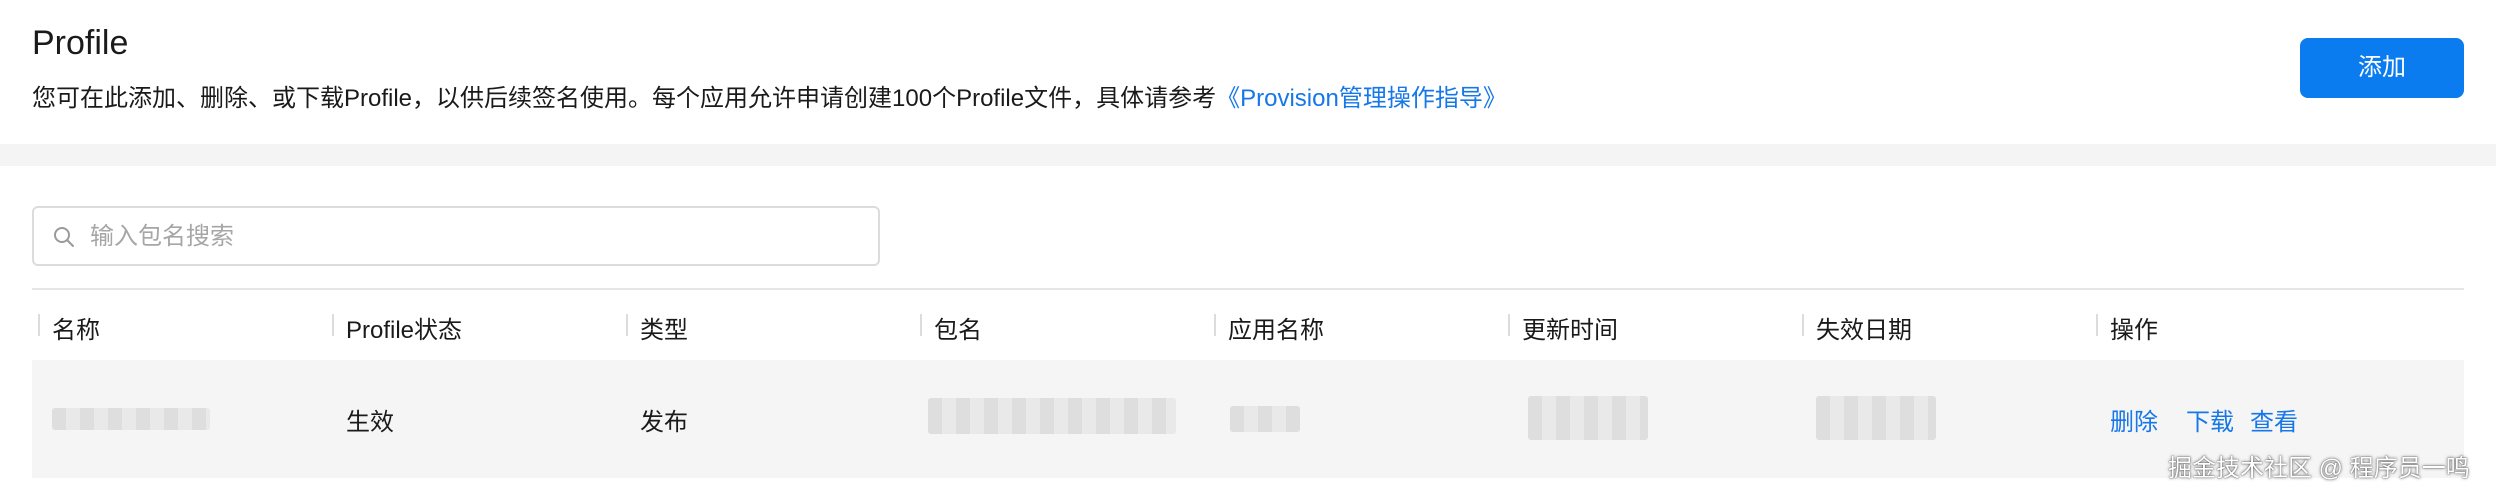 This screenshot has width=2496, height=494. I want to click on column-header-package: 包名, so click(951, 327).